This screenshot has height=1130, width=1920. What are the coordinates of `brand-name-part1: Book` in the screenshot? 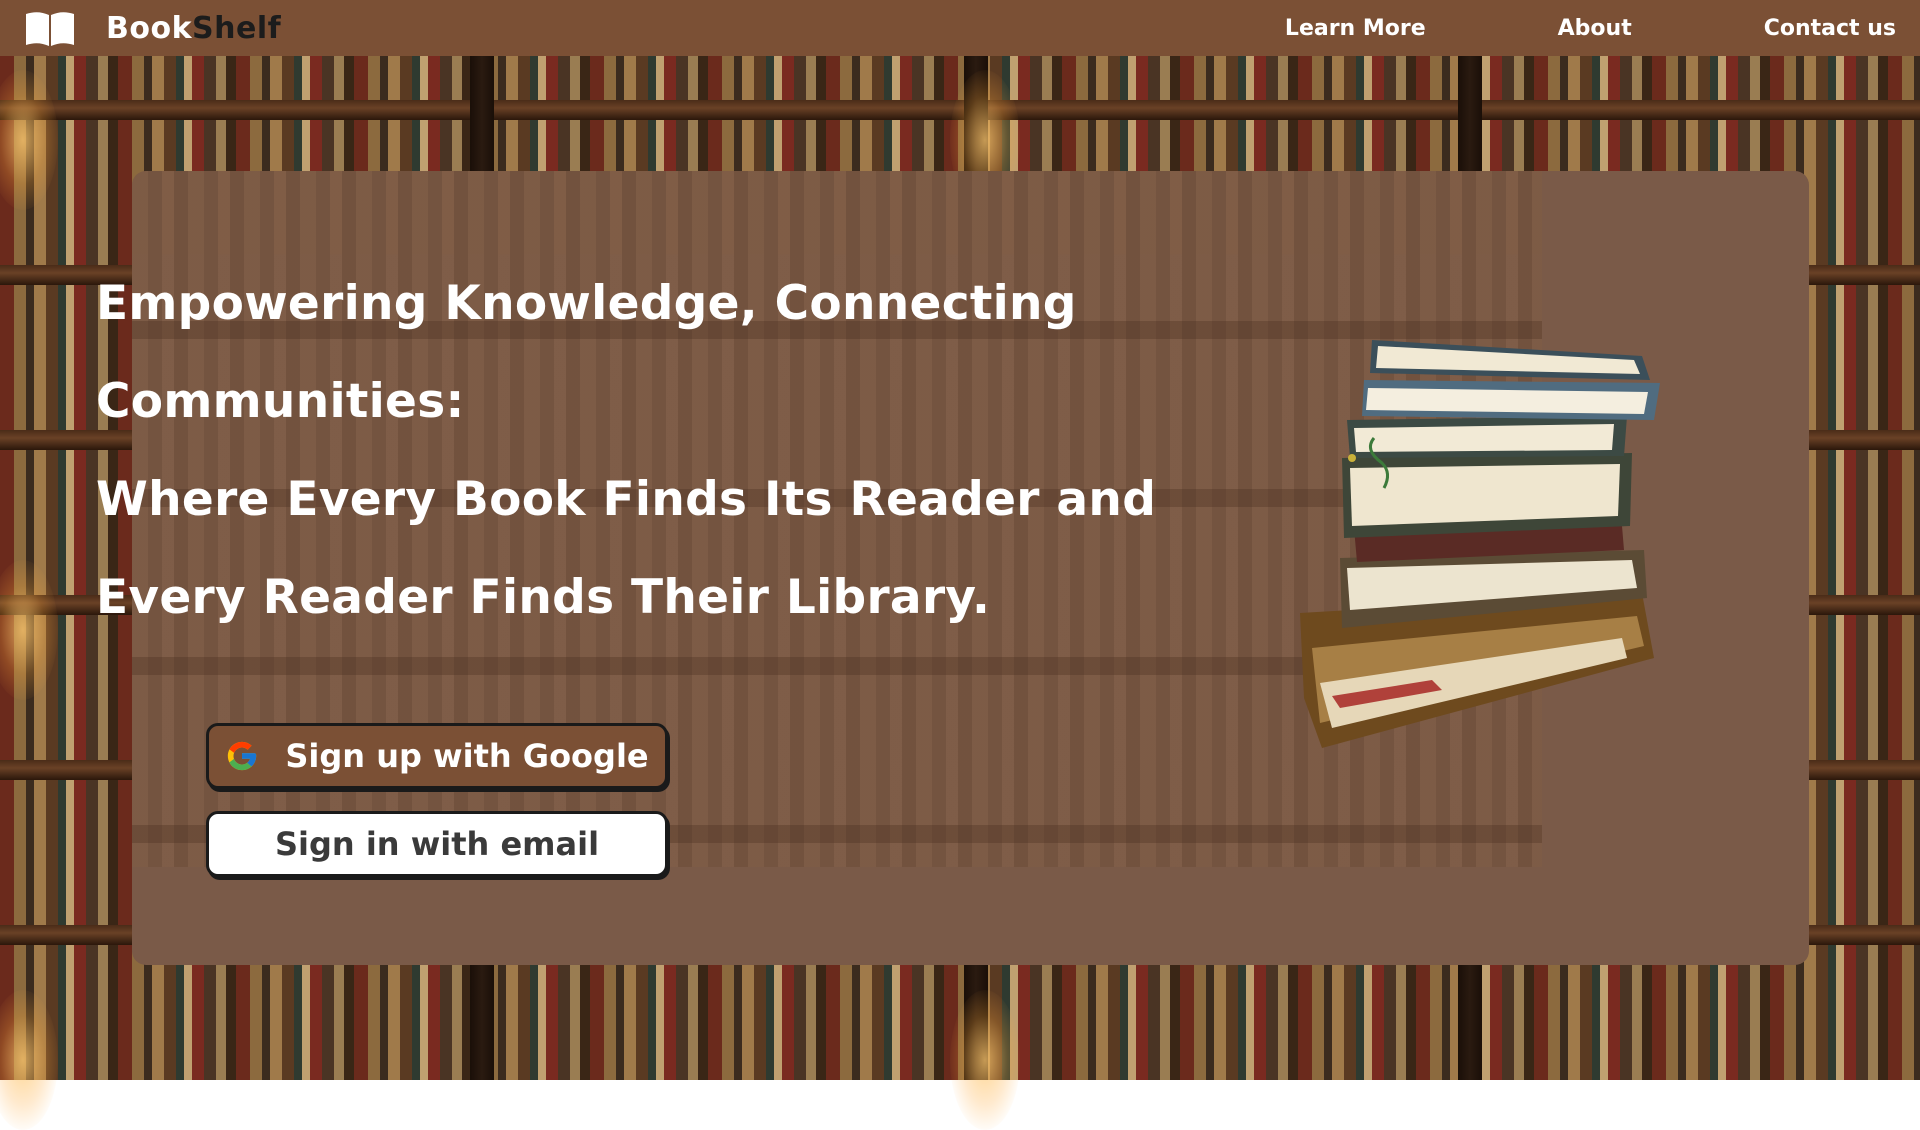 It's located at (149, 28).